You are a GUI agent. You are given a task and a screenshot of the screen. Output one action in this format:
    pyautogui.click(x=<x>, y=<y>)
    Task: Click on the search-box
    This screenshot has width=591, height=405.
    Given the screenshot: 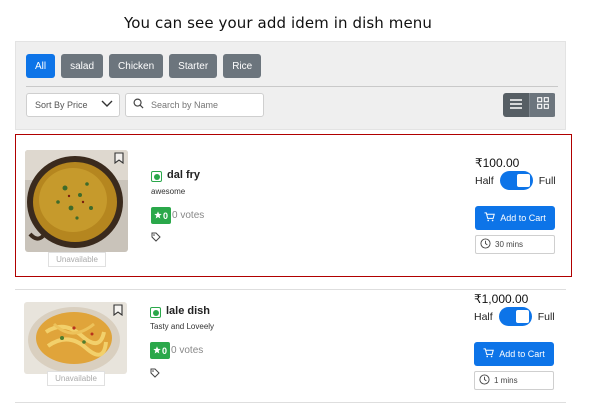 What is the action you would take?
    pyautogui.click(x=194, y=105)
    